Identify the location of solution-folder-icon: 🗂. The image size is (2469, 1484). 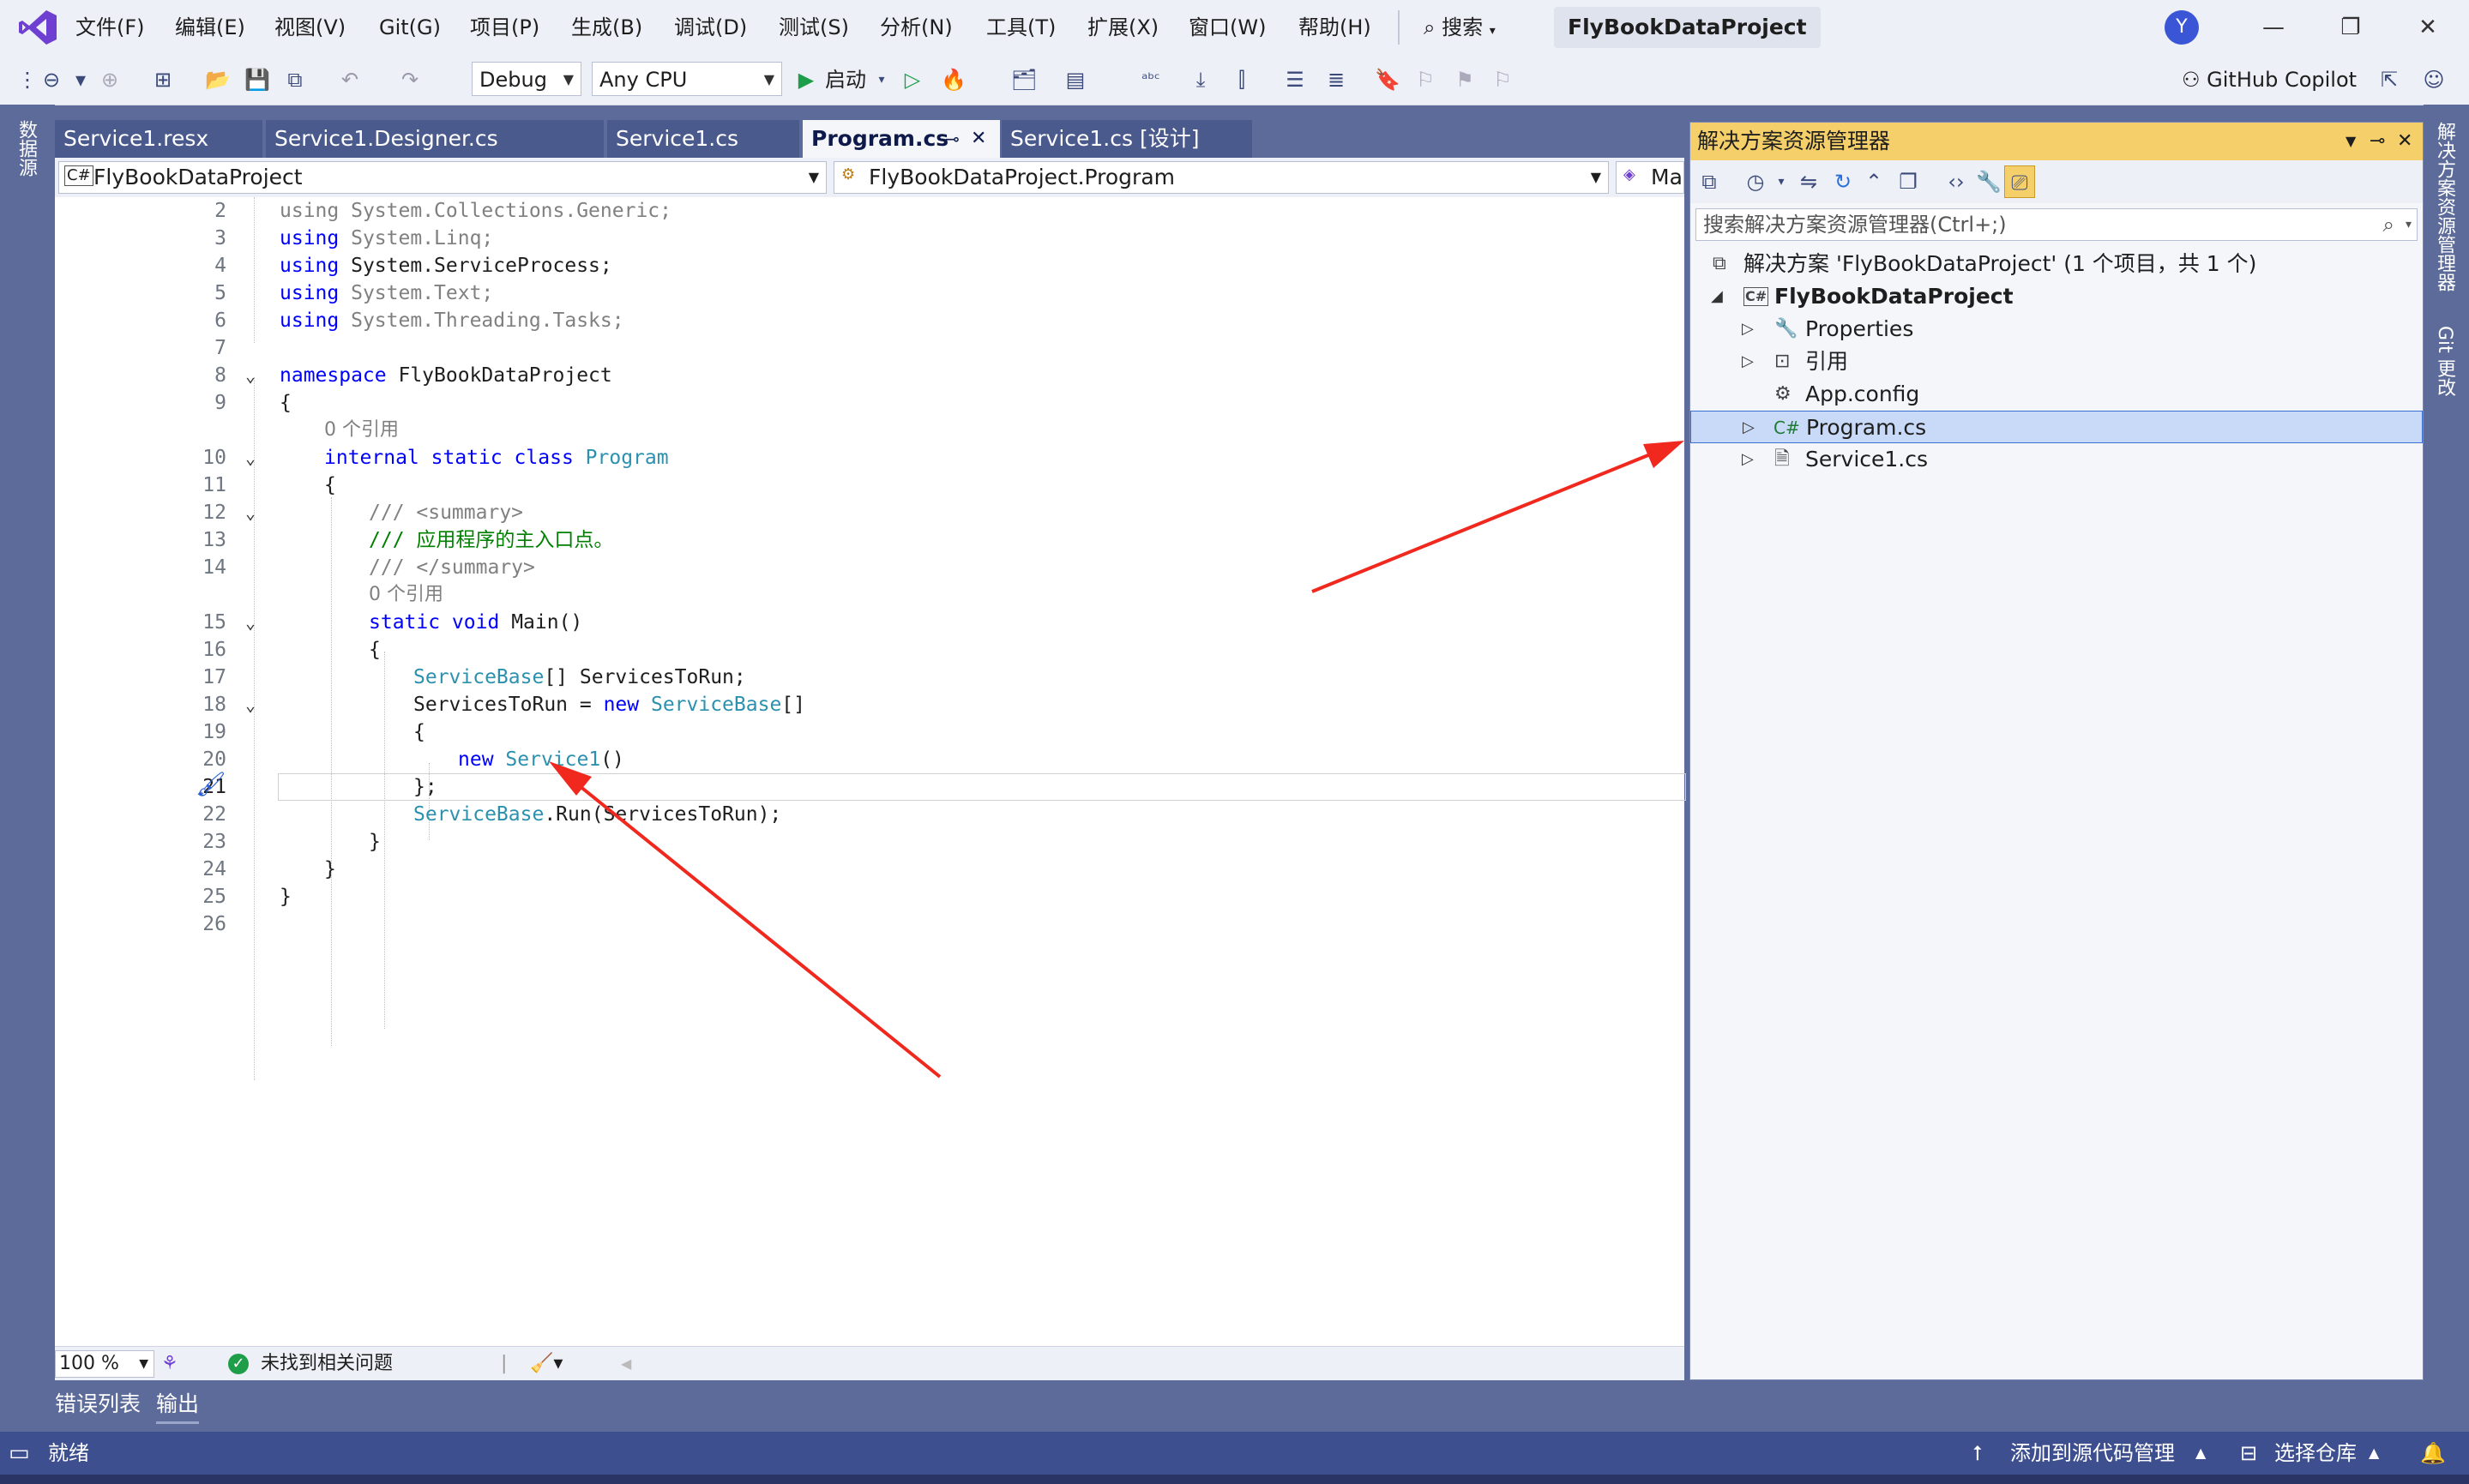
(1024, 79).